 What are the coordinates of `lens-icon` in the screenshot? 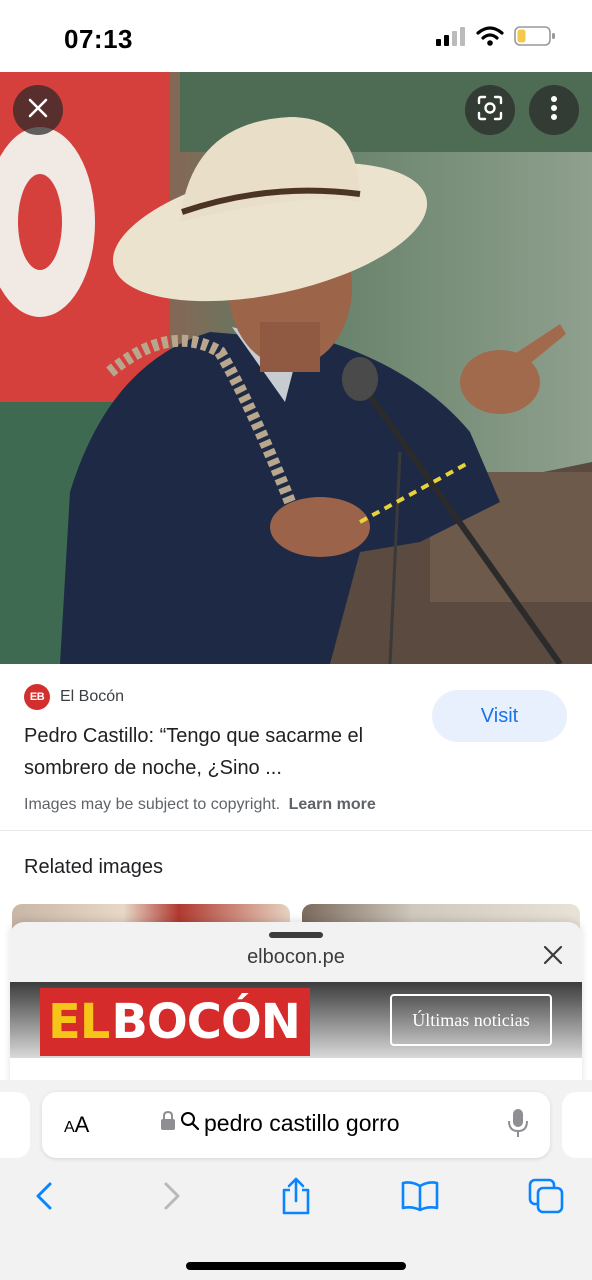 It's located at (490, 110).